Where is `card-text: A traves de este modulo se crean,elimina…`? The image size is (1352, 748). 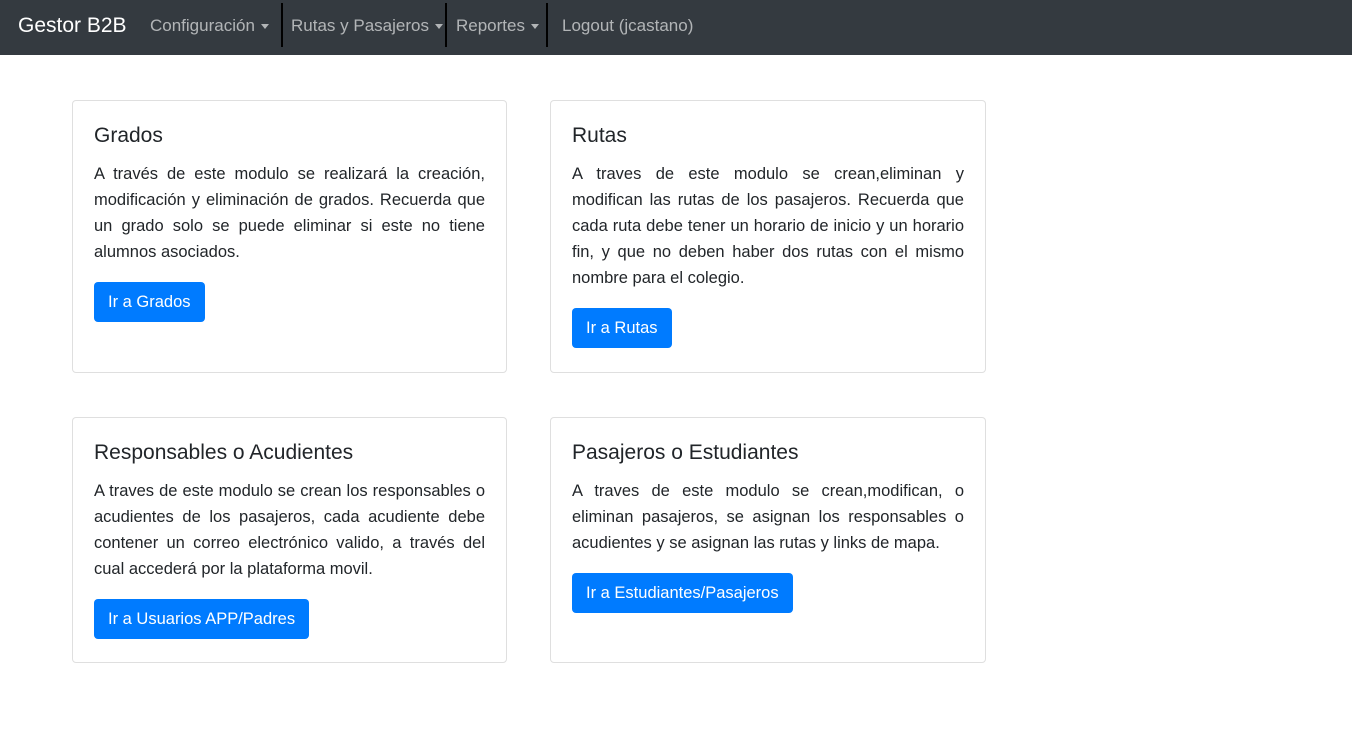 card-text: A traves de este modulo se crean,elimina… is located at coordinates (768, 226).